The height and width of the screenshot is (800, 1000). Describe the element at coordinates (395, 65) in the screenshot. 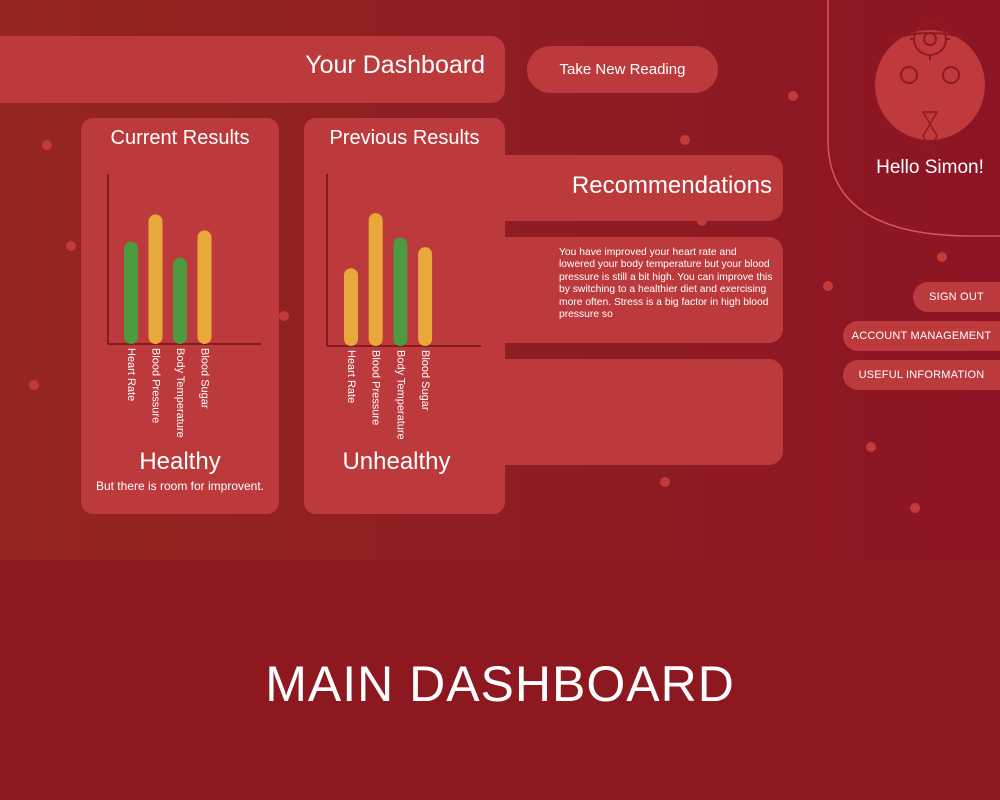

I see `page-title: Your Dashboard` at that location.